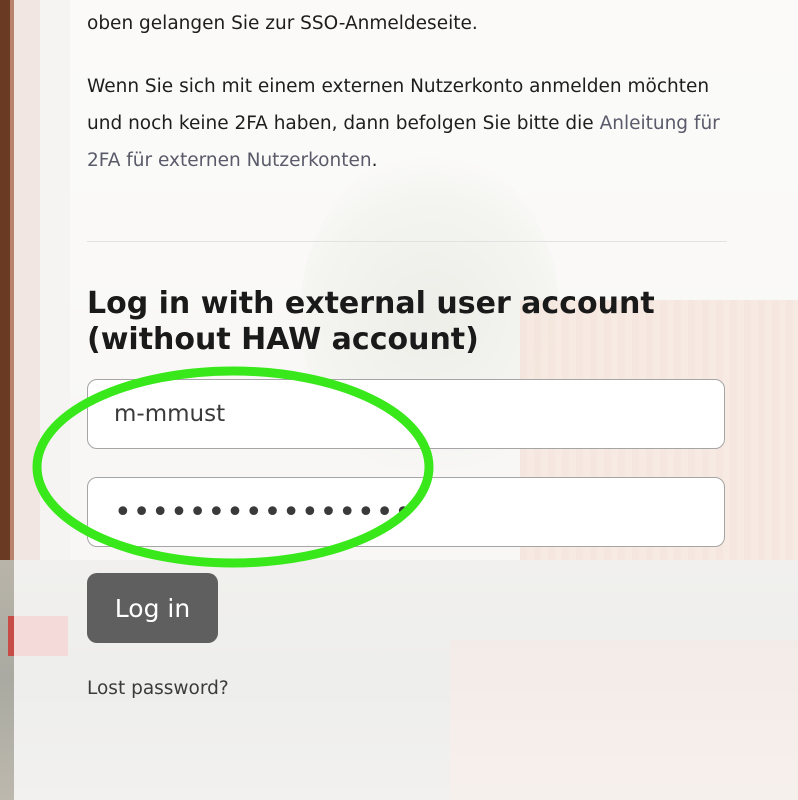 Image resolution: width=798 pixels, height=800 pixels. What do you see at coordinates (282, 23) in the screenshot?
I see `intro-line: oben gelangen Sie zur SSO-Anmeldeseite.` at bounding box center [282, 23].